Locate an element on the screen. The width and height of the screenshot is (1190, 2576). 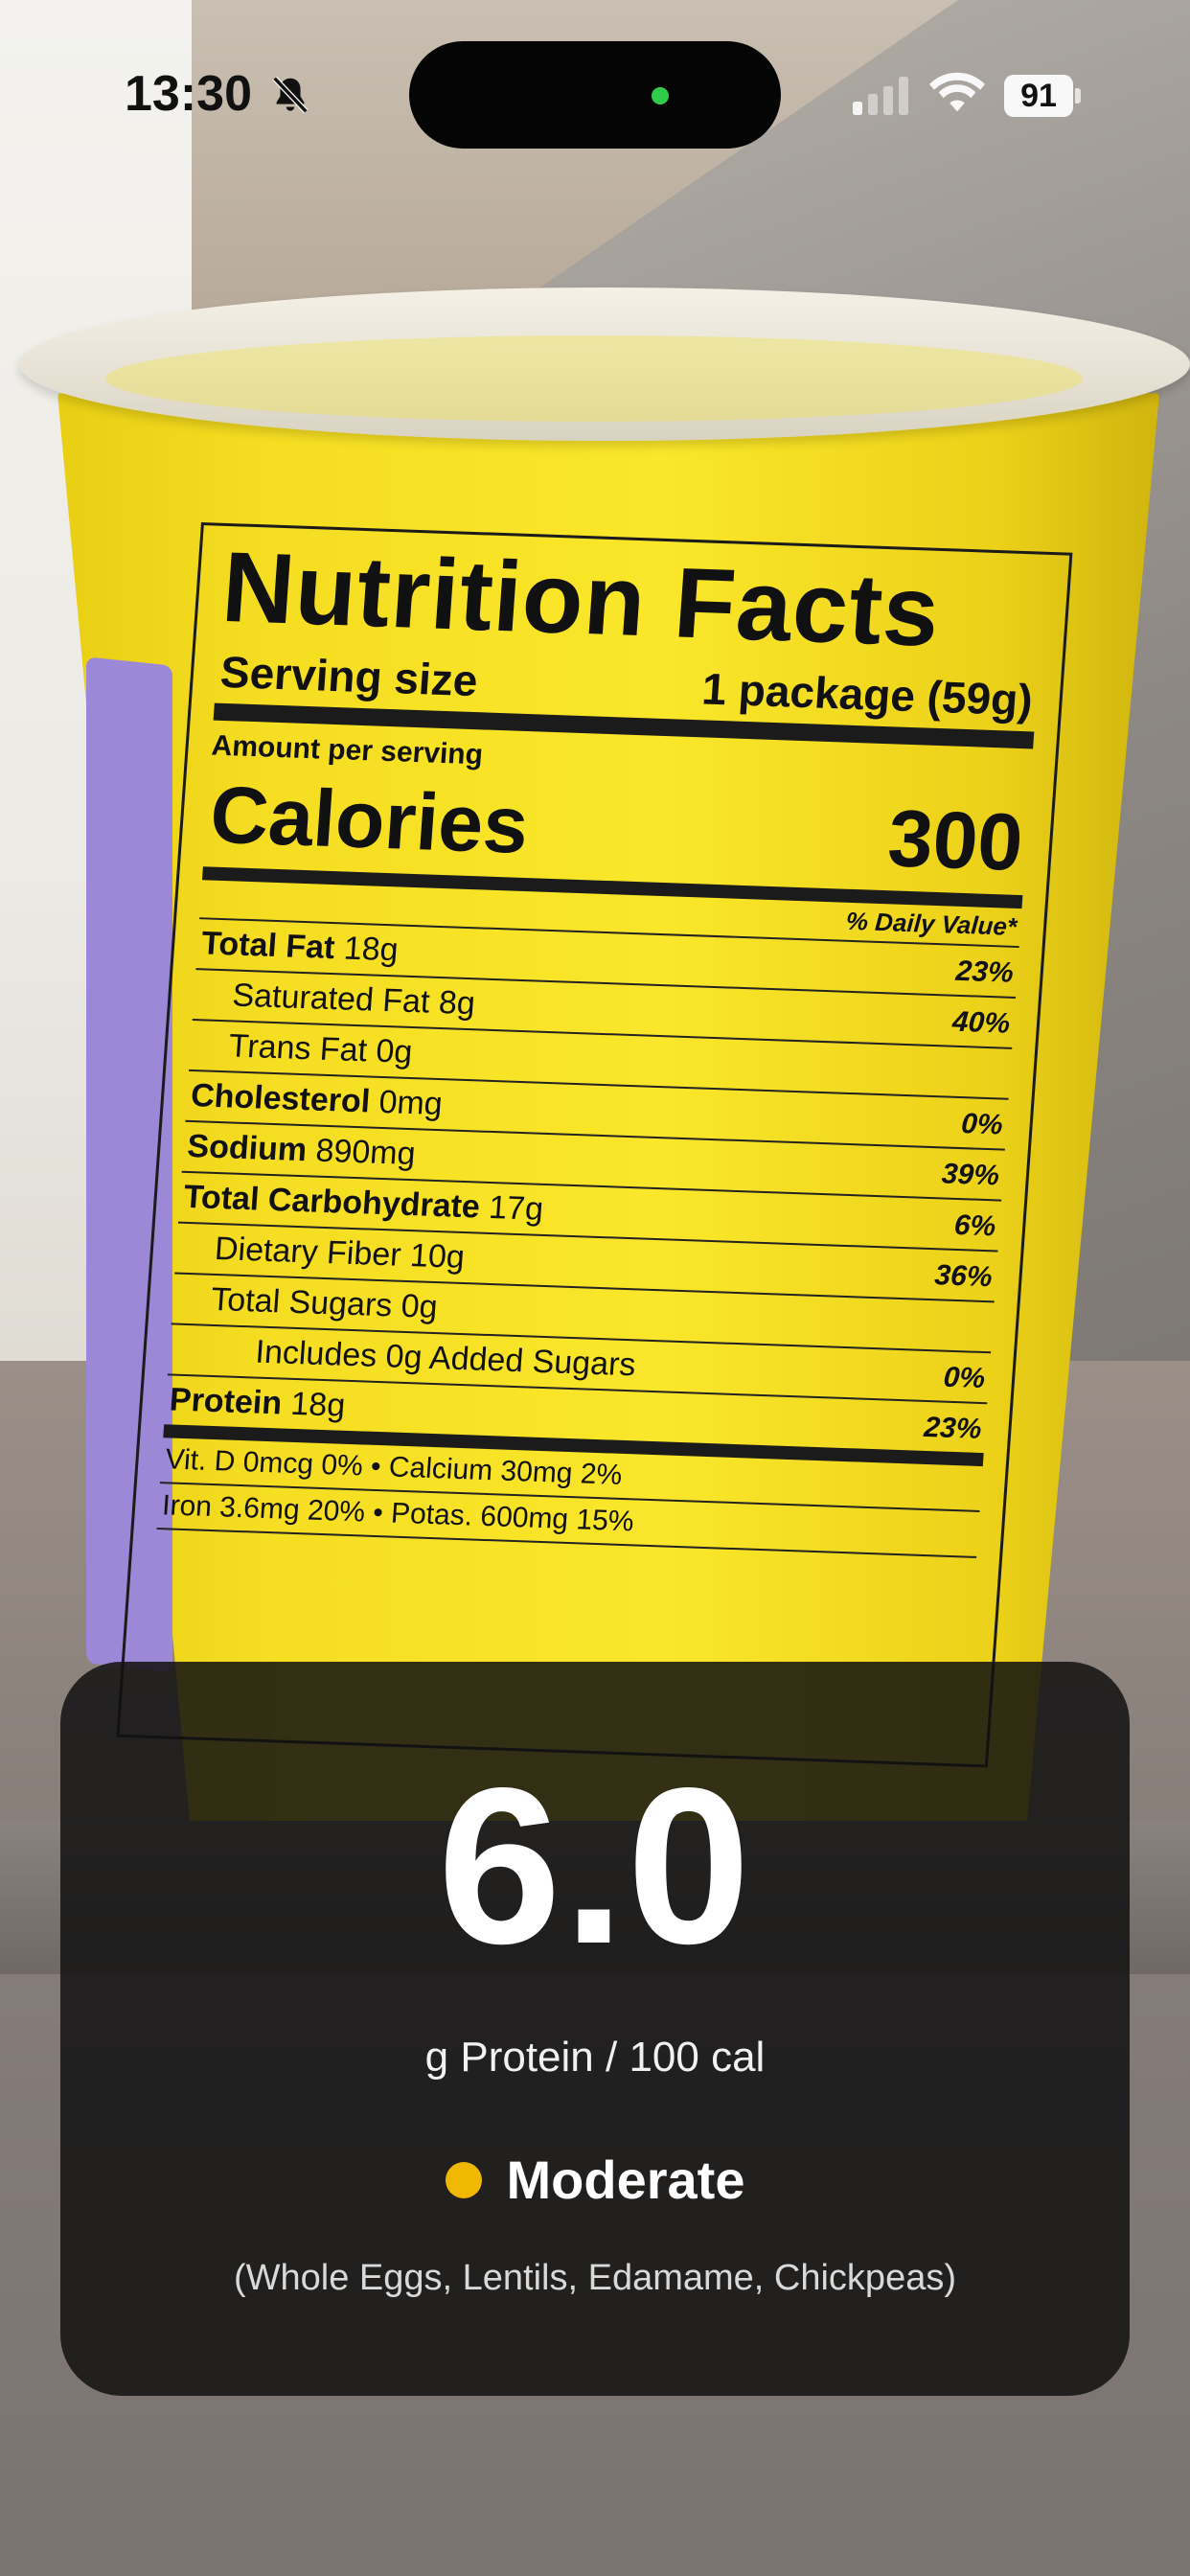
nutrient-label: Includes 0g Added Sugars is located at coordinates (445, 1358).